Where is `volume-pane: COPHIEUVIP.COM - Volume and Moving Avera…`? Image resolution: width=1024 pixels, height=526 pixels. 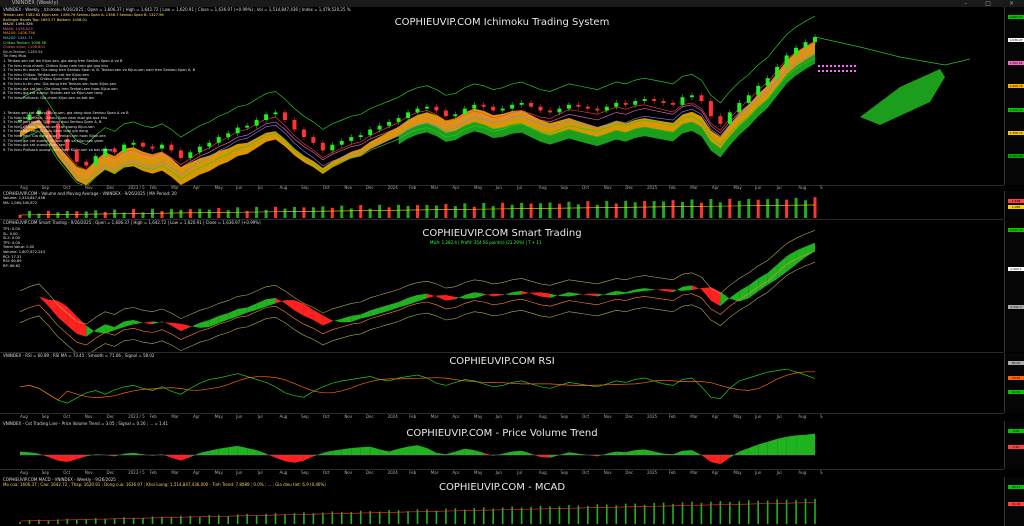
volume-pane: COPHIEUVIP.COM - Volume and Moving Avera… is located at coordinates (502, 205).